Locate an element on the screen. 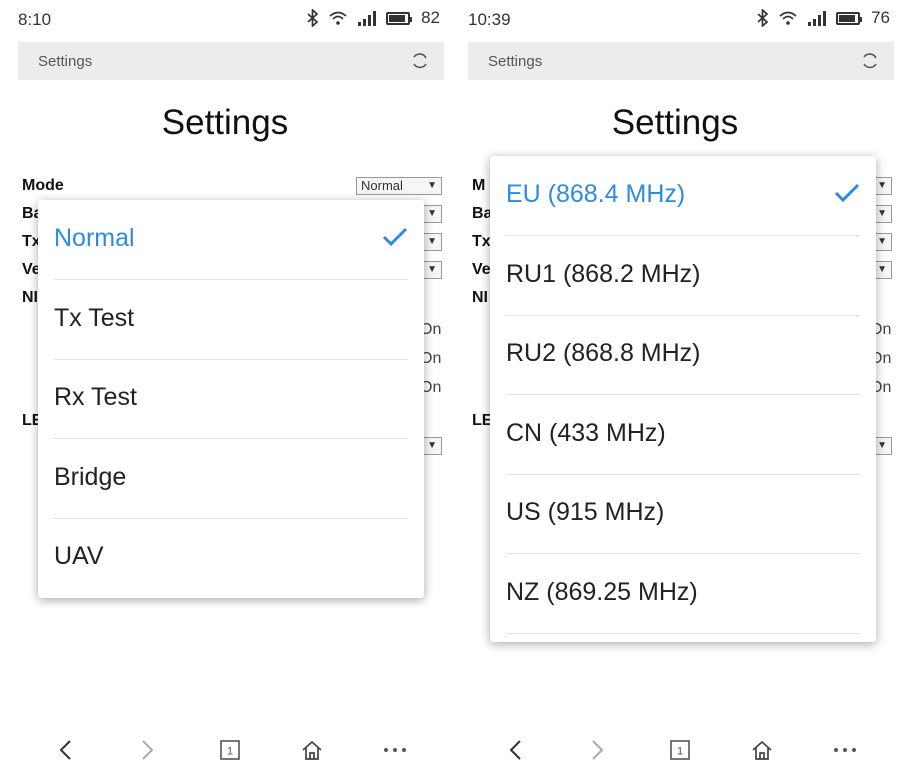 This screenshot has height=777, width=900. option-label: Rx Test is located at coordinates (95, 397).